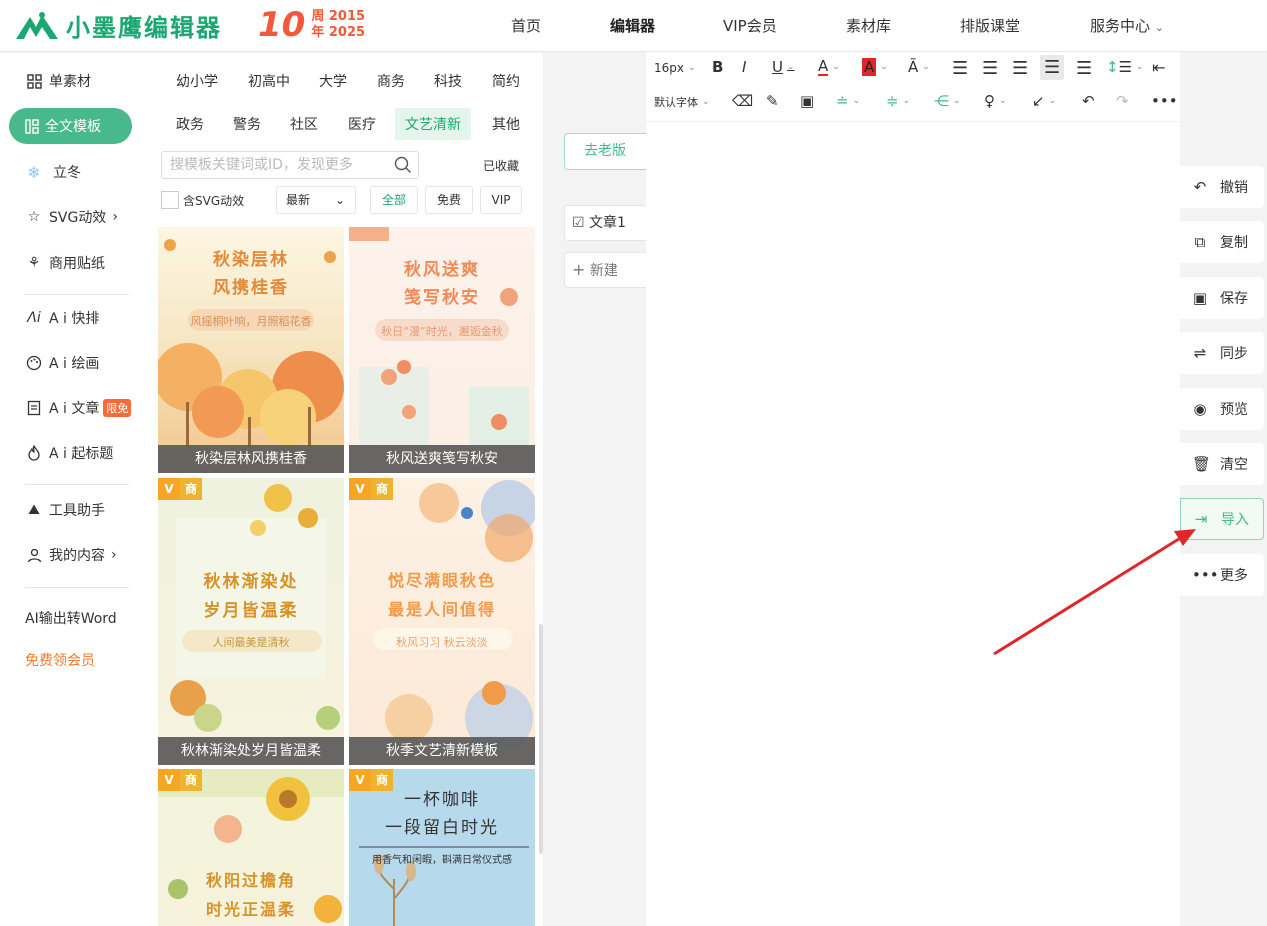  Describe the element at coordinates (541, 739) in the screenshot. I see `template-scrollbar` at that location.